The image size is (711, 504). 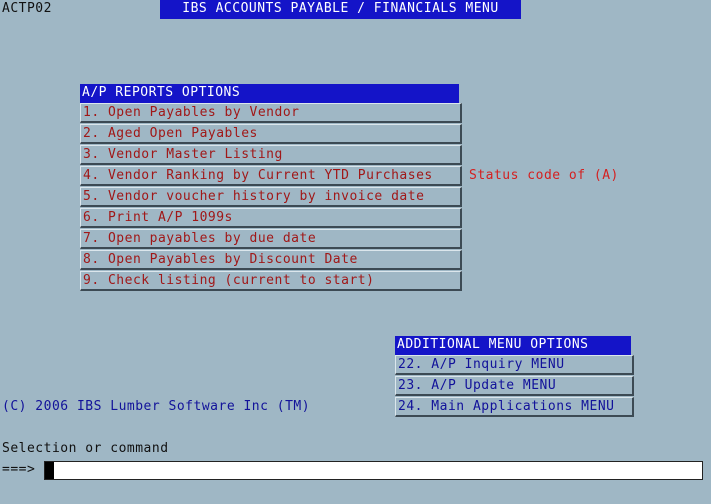 I want to click on option-open-payables-by-vendor: 1. Open Payables by Vendor, so click(x=271, y=113).